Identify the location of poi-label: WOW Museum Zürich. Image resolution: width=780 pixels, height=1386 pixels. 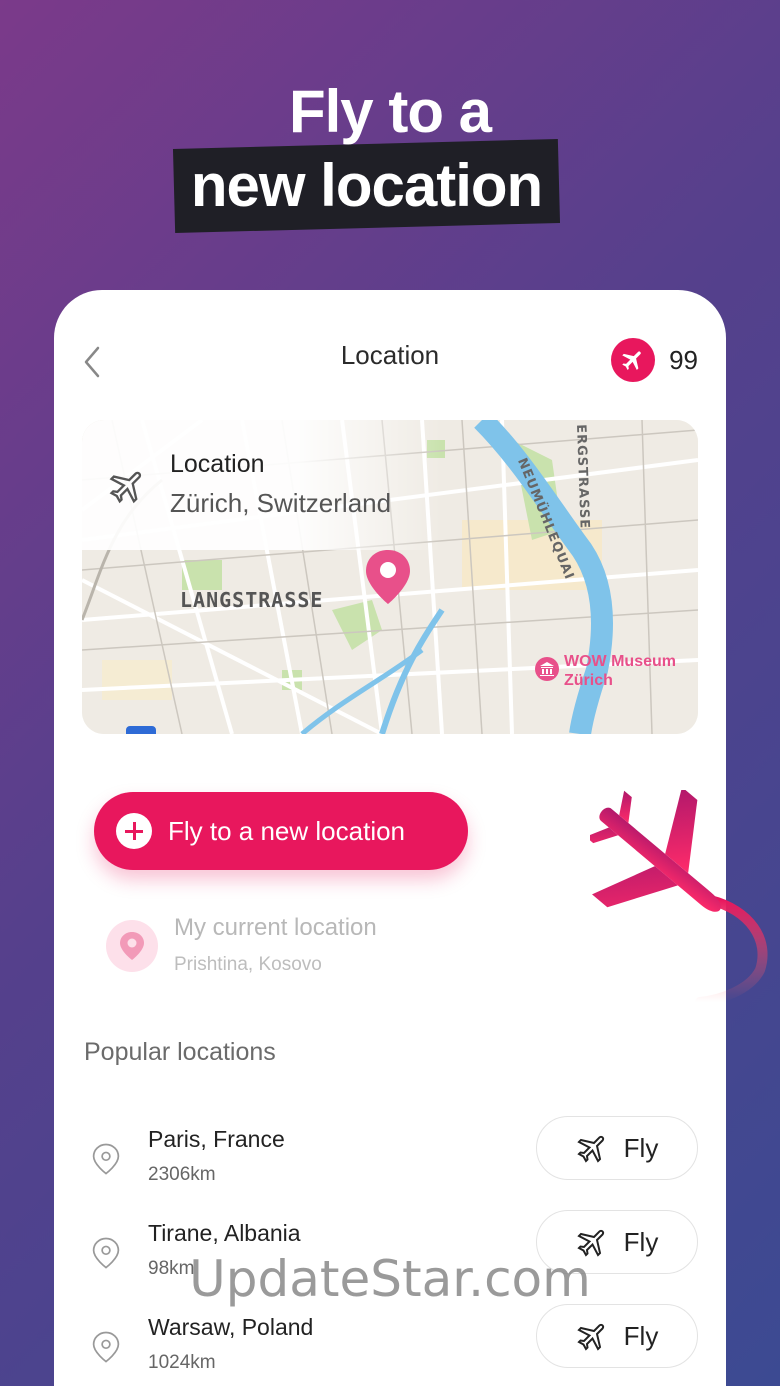
(620, 671).